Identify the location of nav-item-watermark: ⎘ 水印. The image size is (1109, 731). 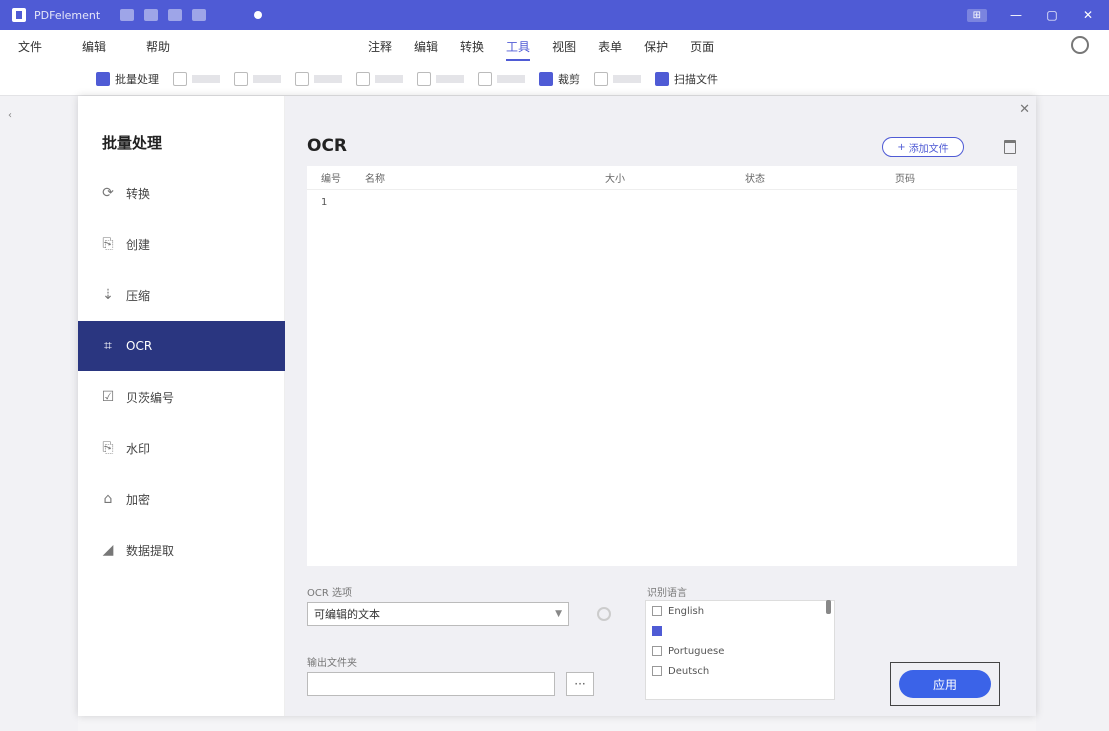
(181, 448).